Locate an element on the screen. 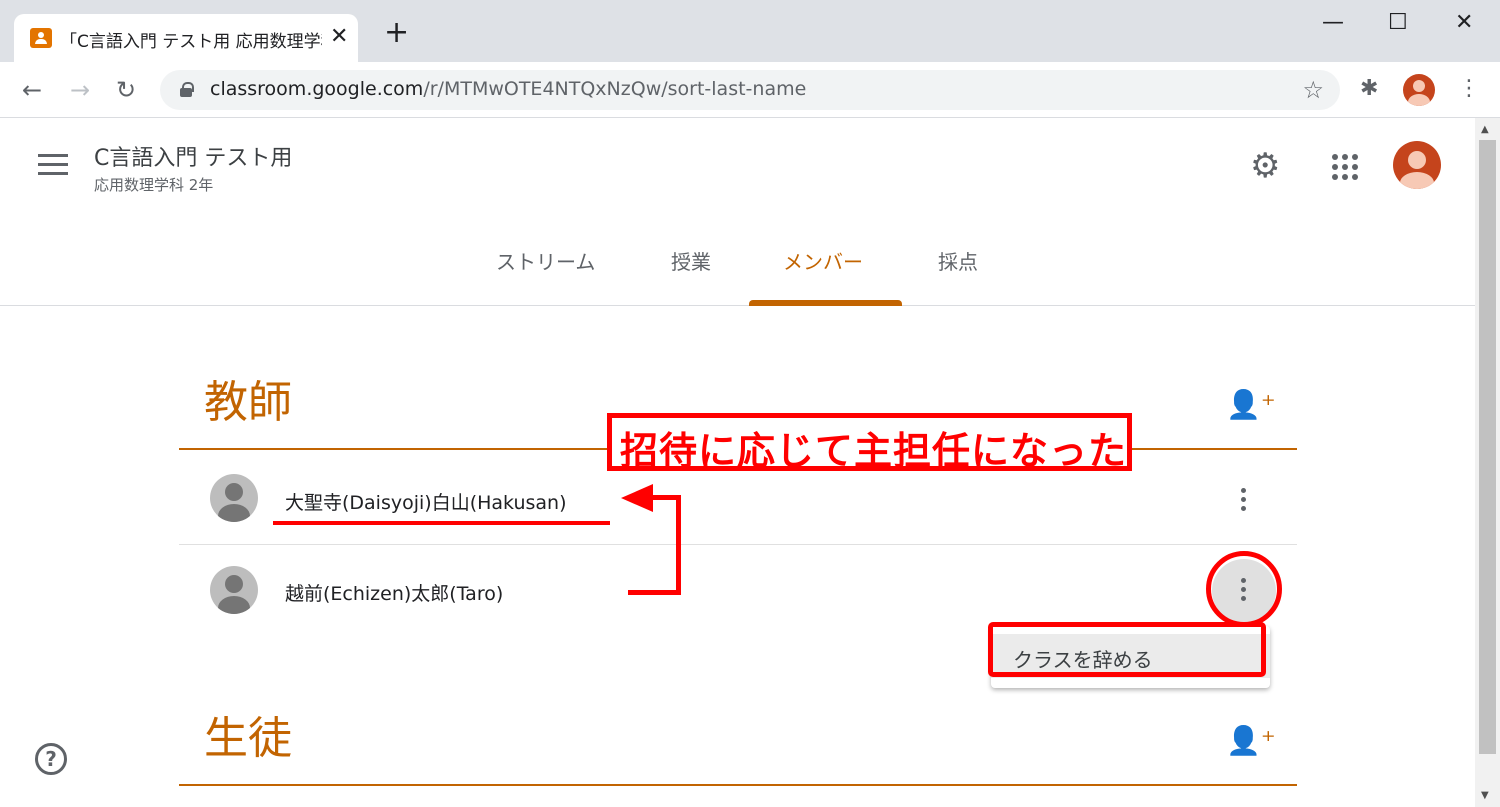 This screenshot has width=1500, height=807. scroll-down-icon: ▼ is located at coordinates (1485, 795).